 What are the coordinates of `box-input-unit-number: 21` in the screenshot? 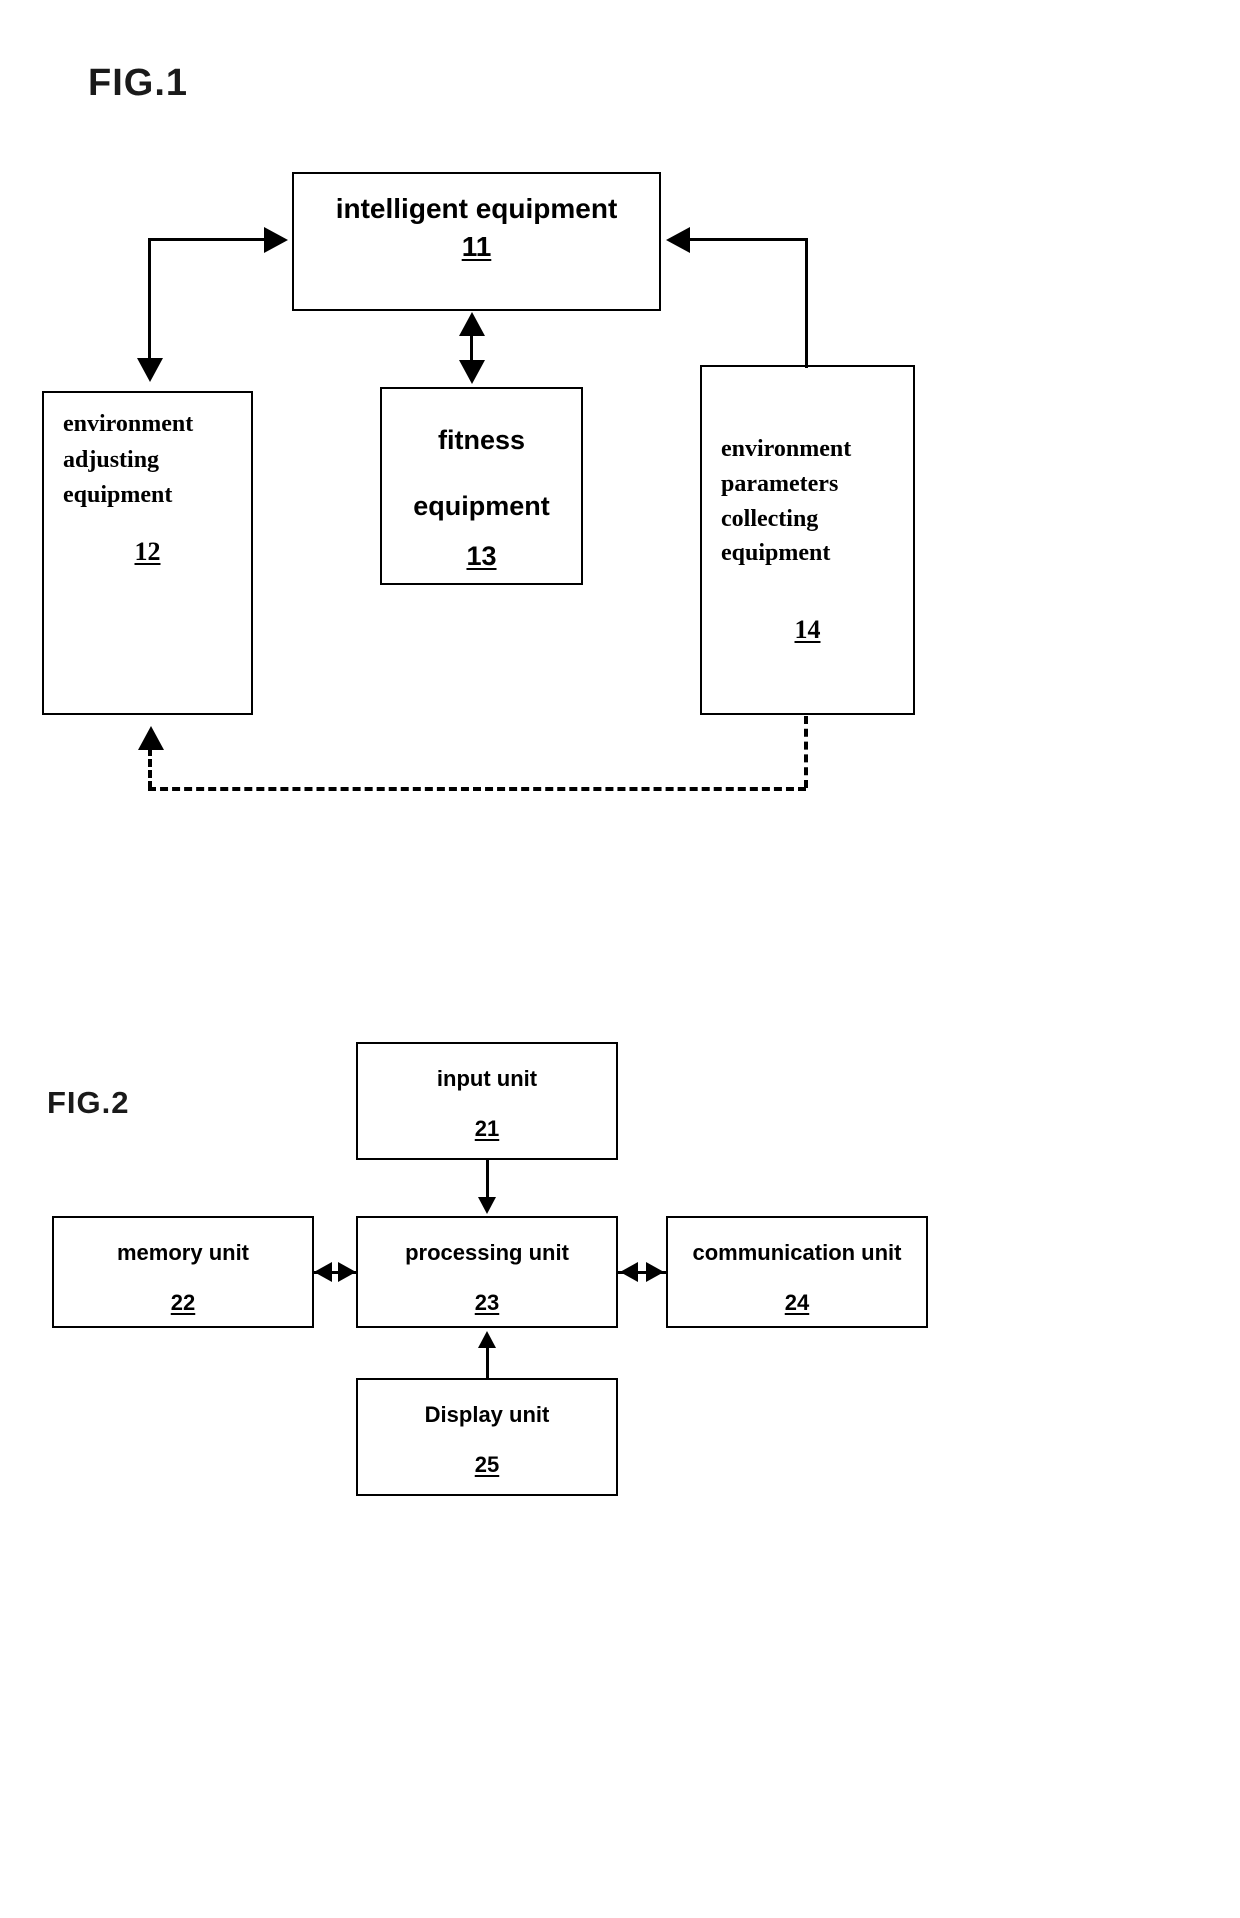 It's located at (487, 1128).